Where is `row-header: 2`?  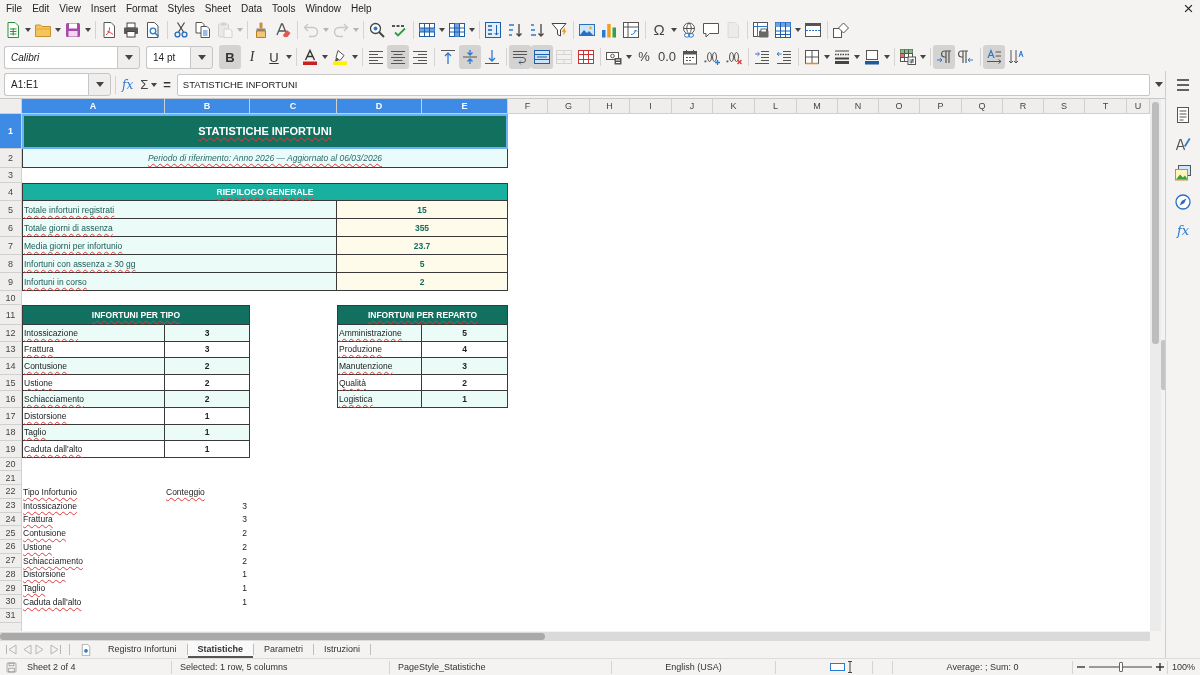 row-header: 2 is located at coordinates (11, 158).